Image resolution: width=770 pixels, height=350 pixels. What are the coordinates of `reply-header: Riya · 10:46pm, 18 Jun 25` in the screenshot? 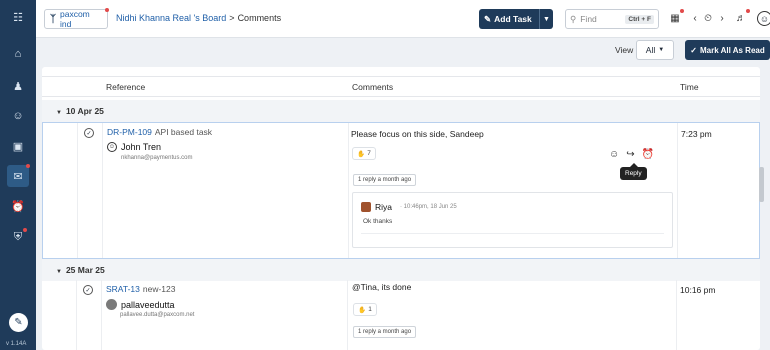 It's located at (409, 207).